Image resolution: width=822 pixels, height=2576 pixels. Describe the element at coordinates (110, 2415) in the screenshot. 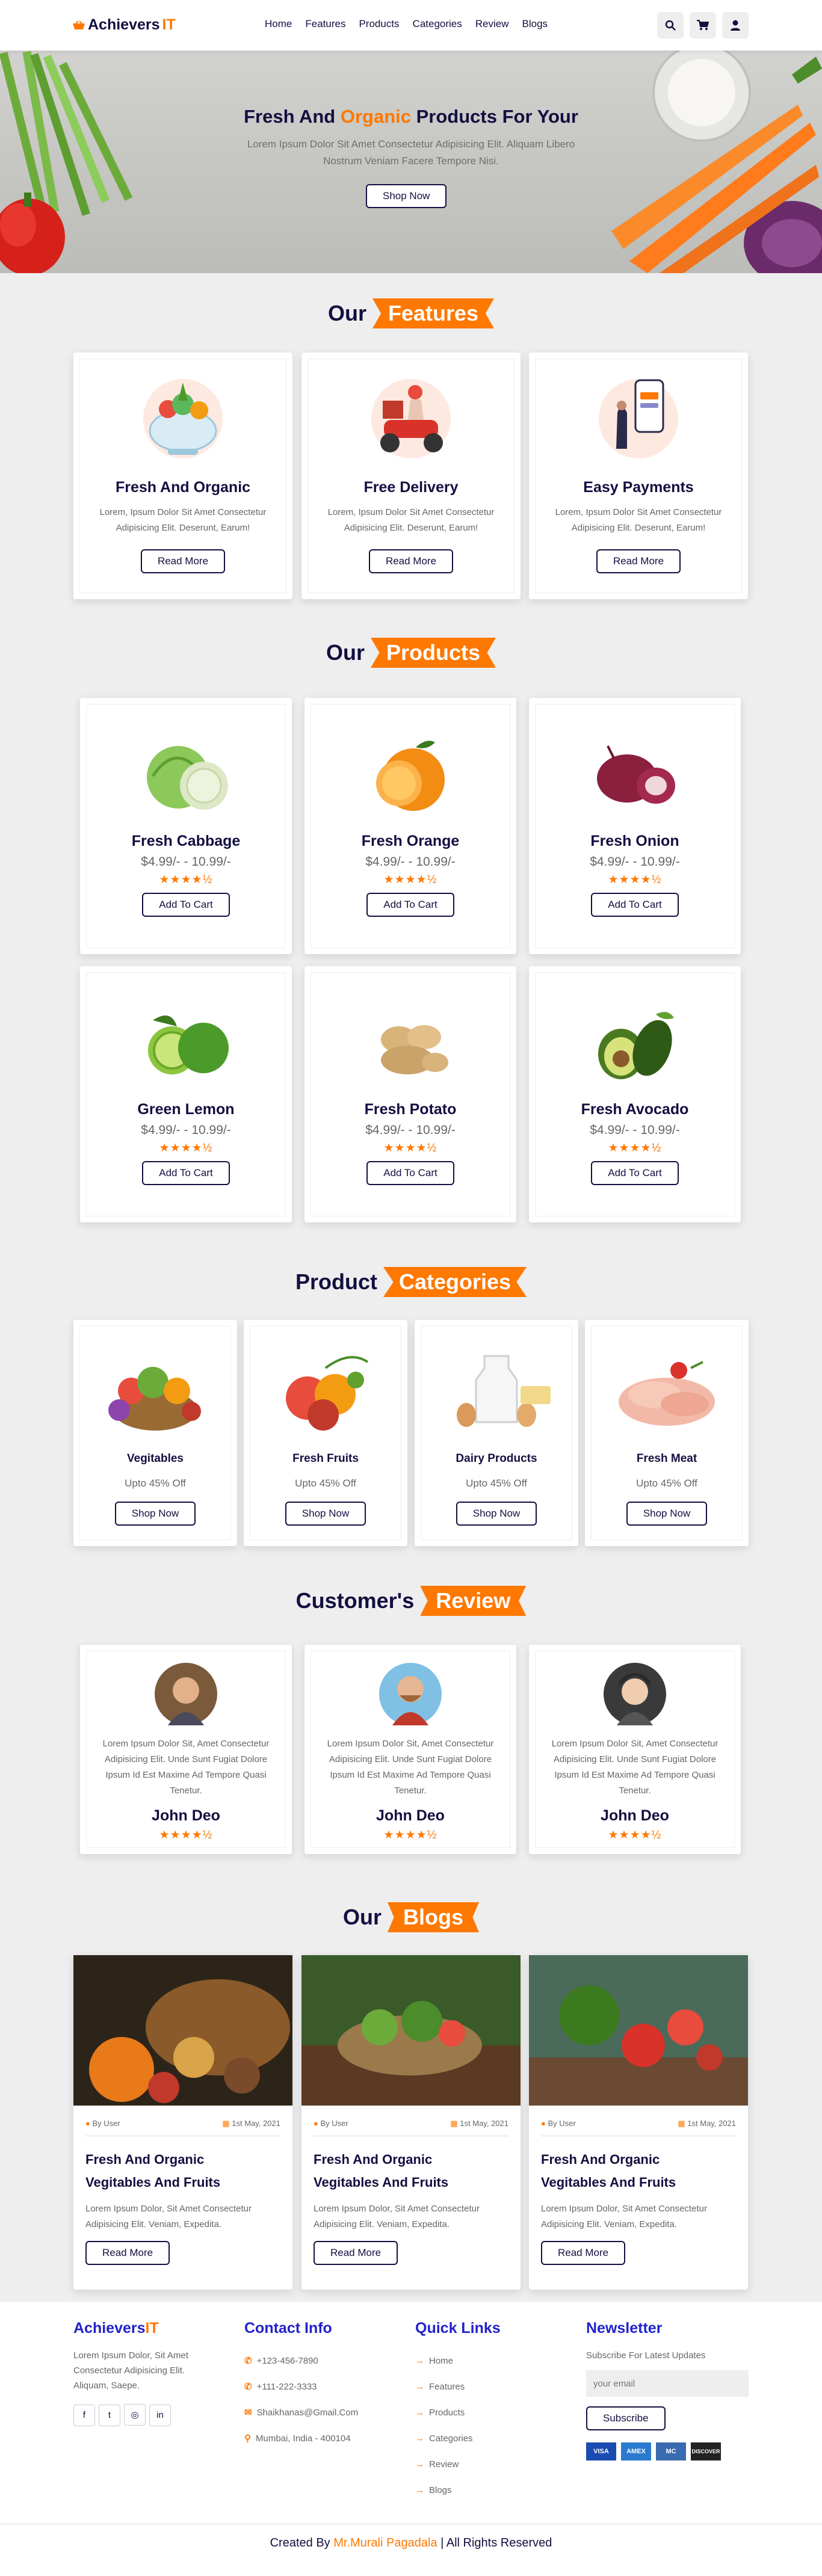

I see `twitter-icon: t` at that location.